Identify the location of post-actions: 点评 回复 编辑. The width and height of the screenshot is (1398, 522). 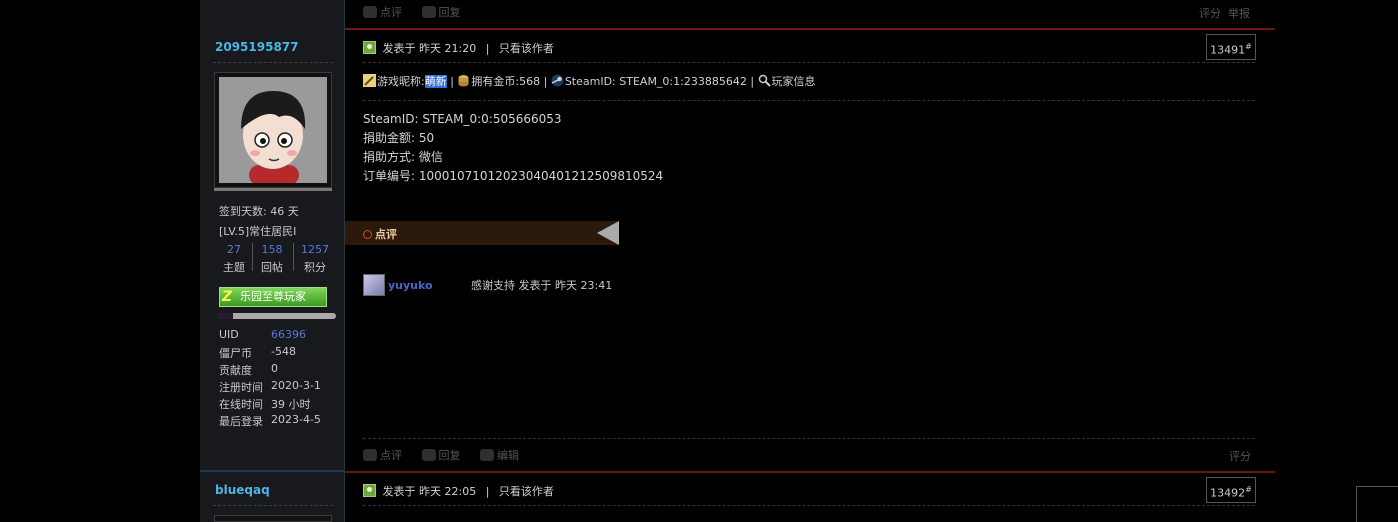
(449, 455).